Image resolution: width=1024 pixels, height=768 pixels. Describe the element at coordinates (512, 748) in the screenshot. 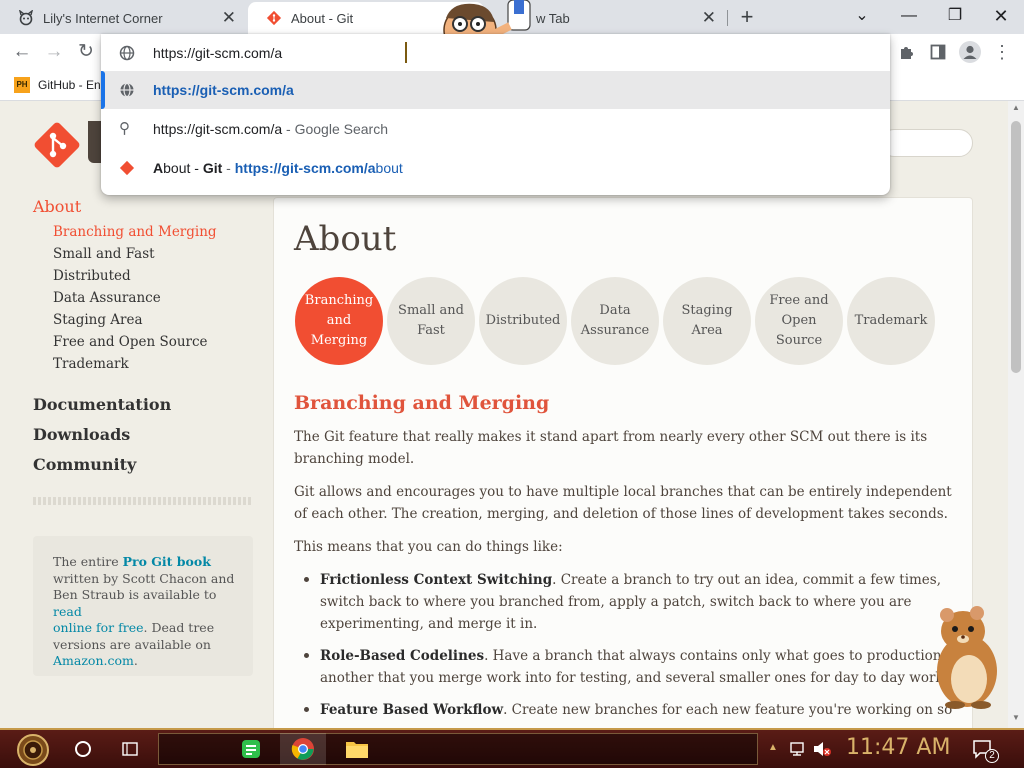

I see `taskbar: ▲ 11:47 AM 2` at that location.